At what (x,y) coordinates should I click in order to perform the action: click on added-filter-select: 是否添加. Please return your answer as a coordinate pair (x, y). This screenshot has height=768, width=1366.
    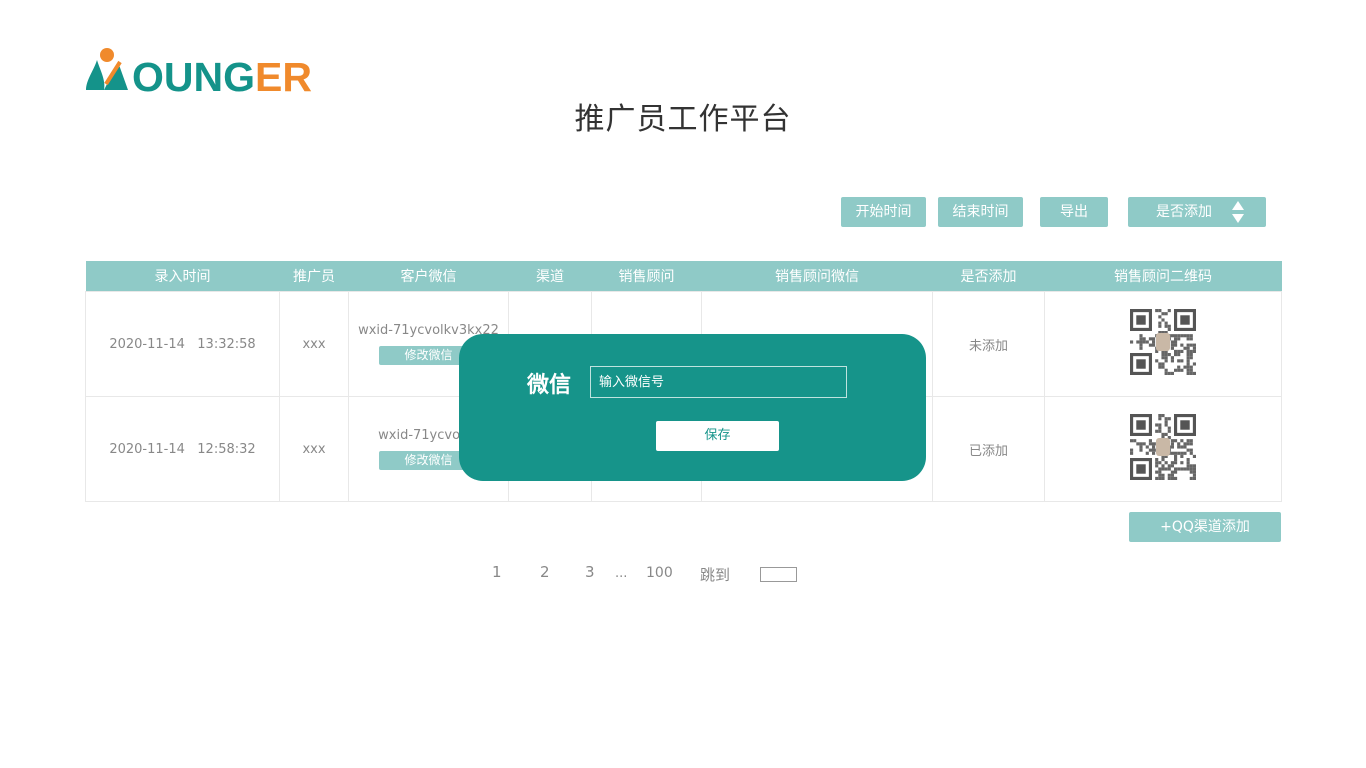
    Looking at the image, I should click on (1197, 212).